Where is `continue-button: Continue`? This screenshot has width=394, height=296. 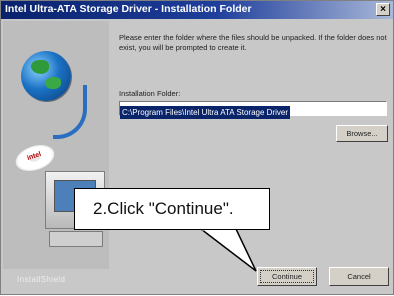
continue-button: Continue is located at coordinates (287, 276).